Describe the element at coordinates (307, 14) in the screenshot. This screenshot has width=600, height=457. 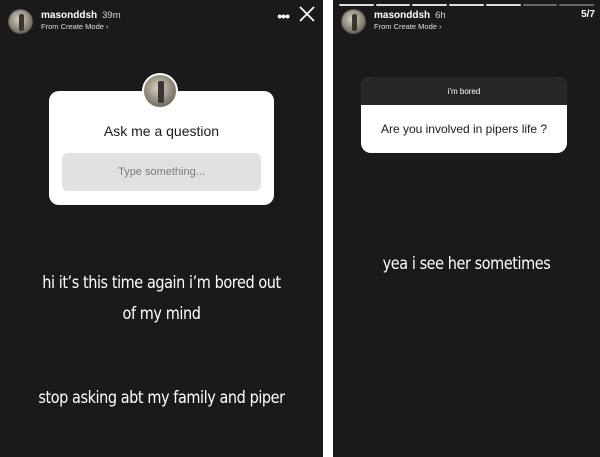
I see `close-icon` at that location.